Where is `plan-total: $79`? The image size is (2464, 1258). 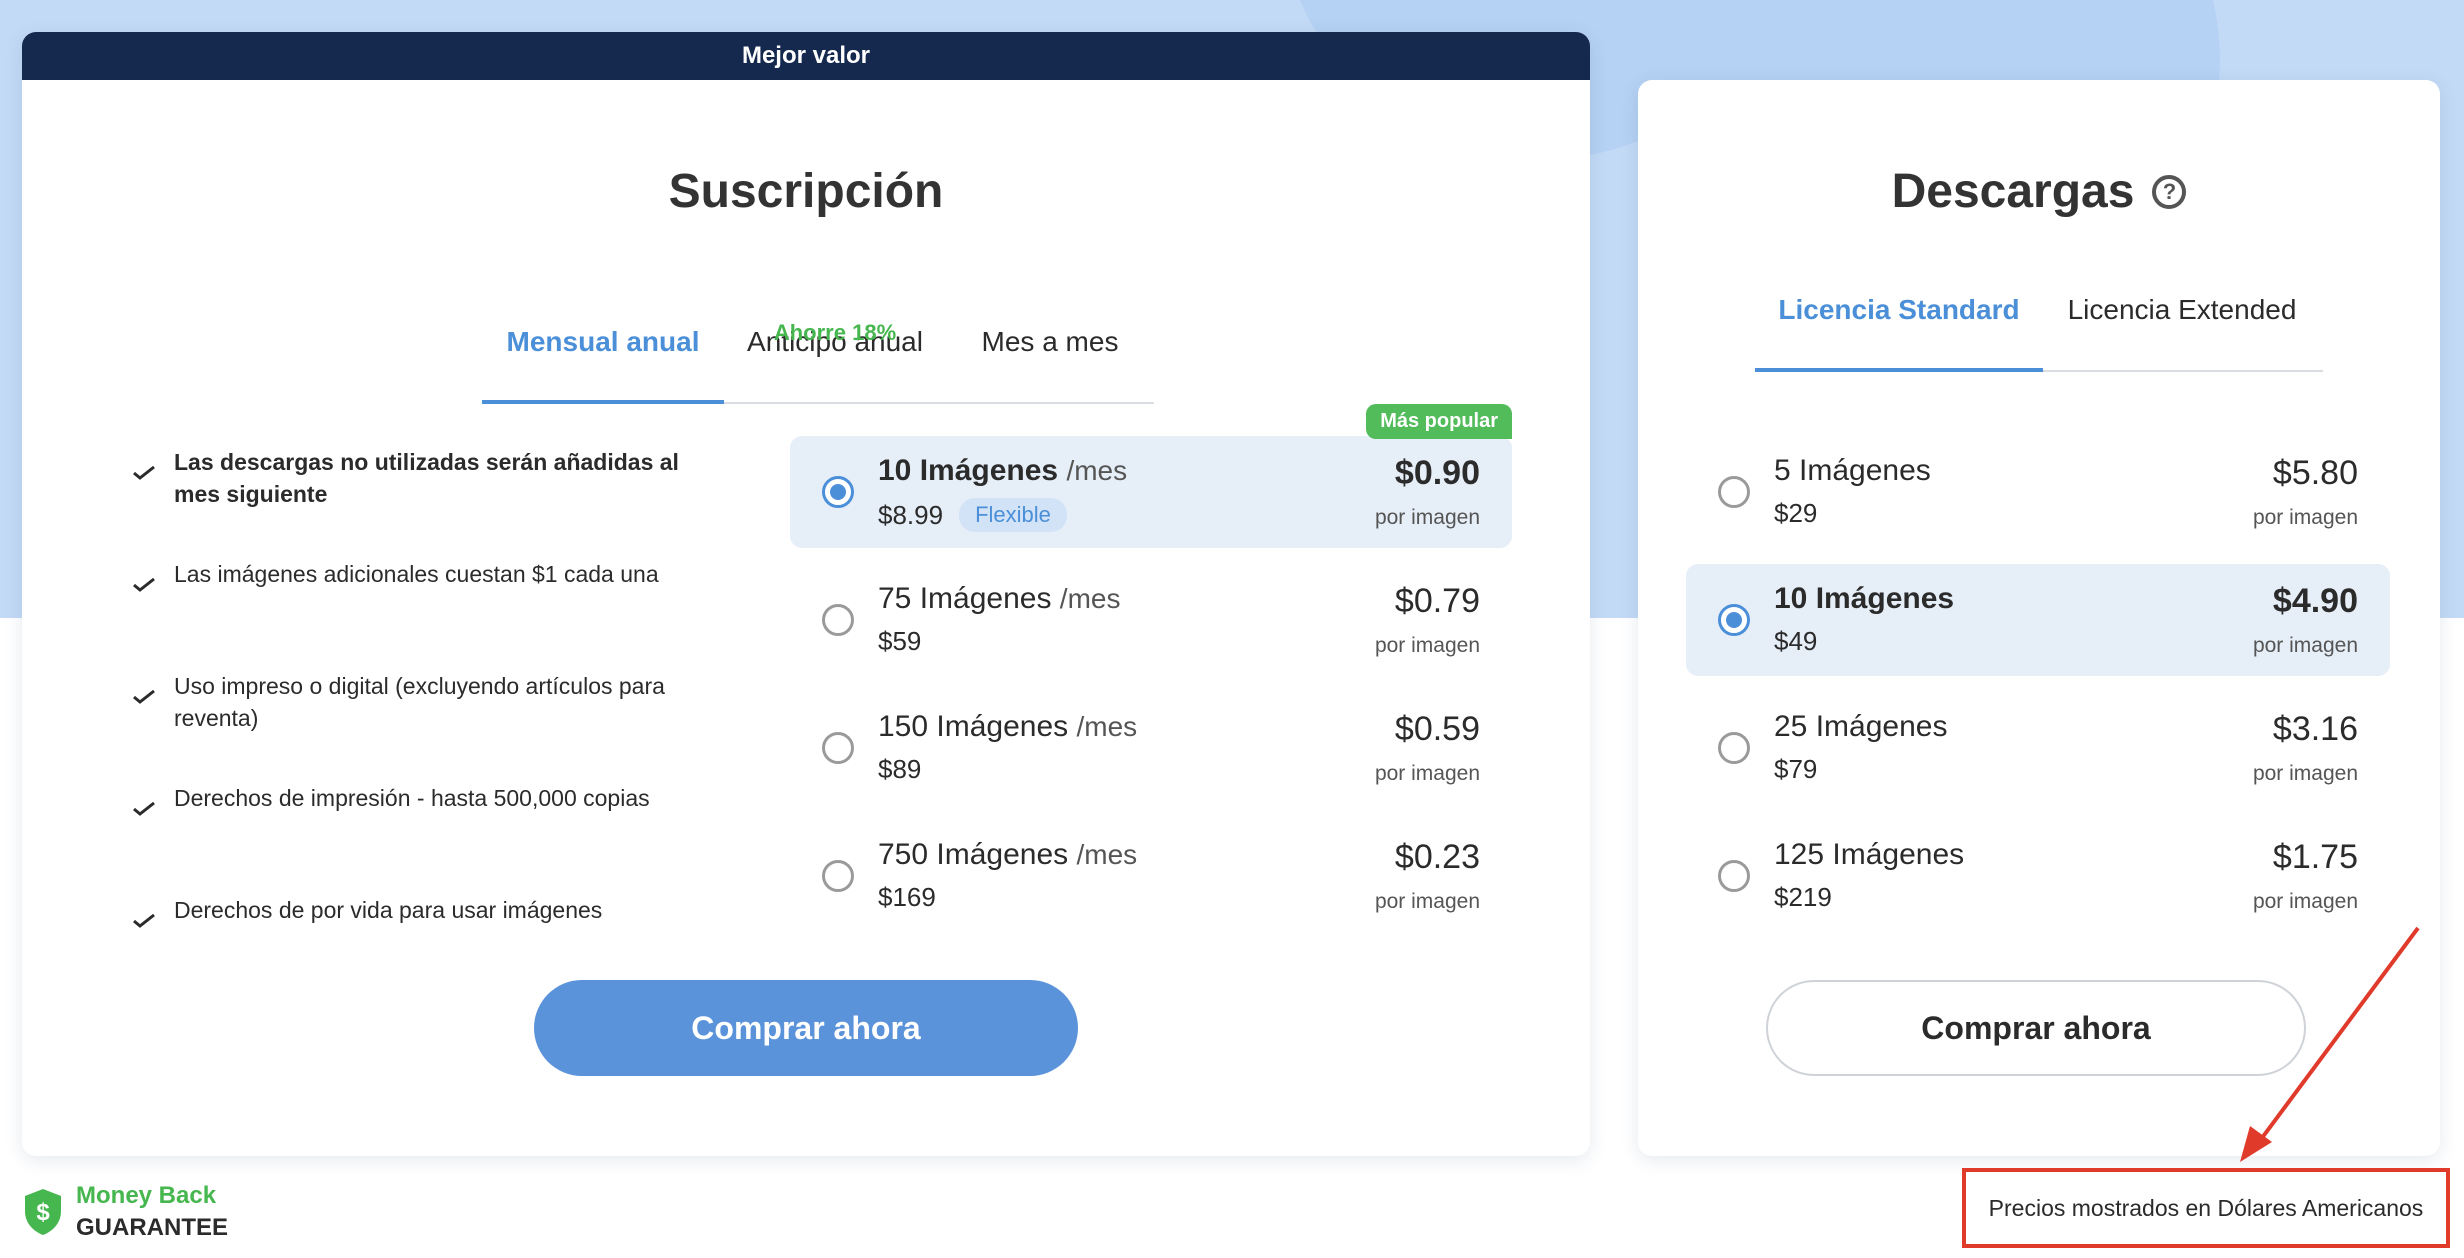
plan-total: $79 is located at coordinates (1796, 769).